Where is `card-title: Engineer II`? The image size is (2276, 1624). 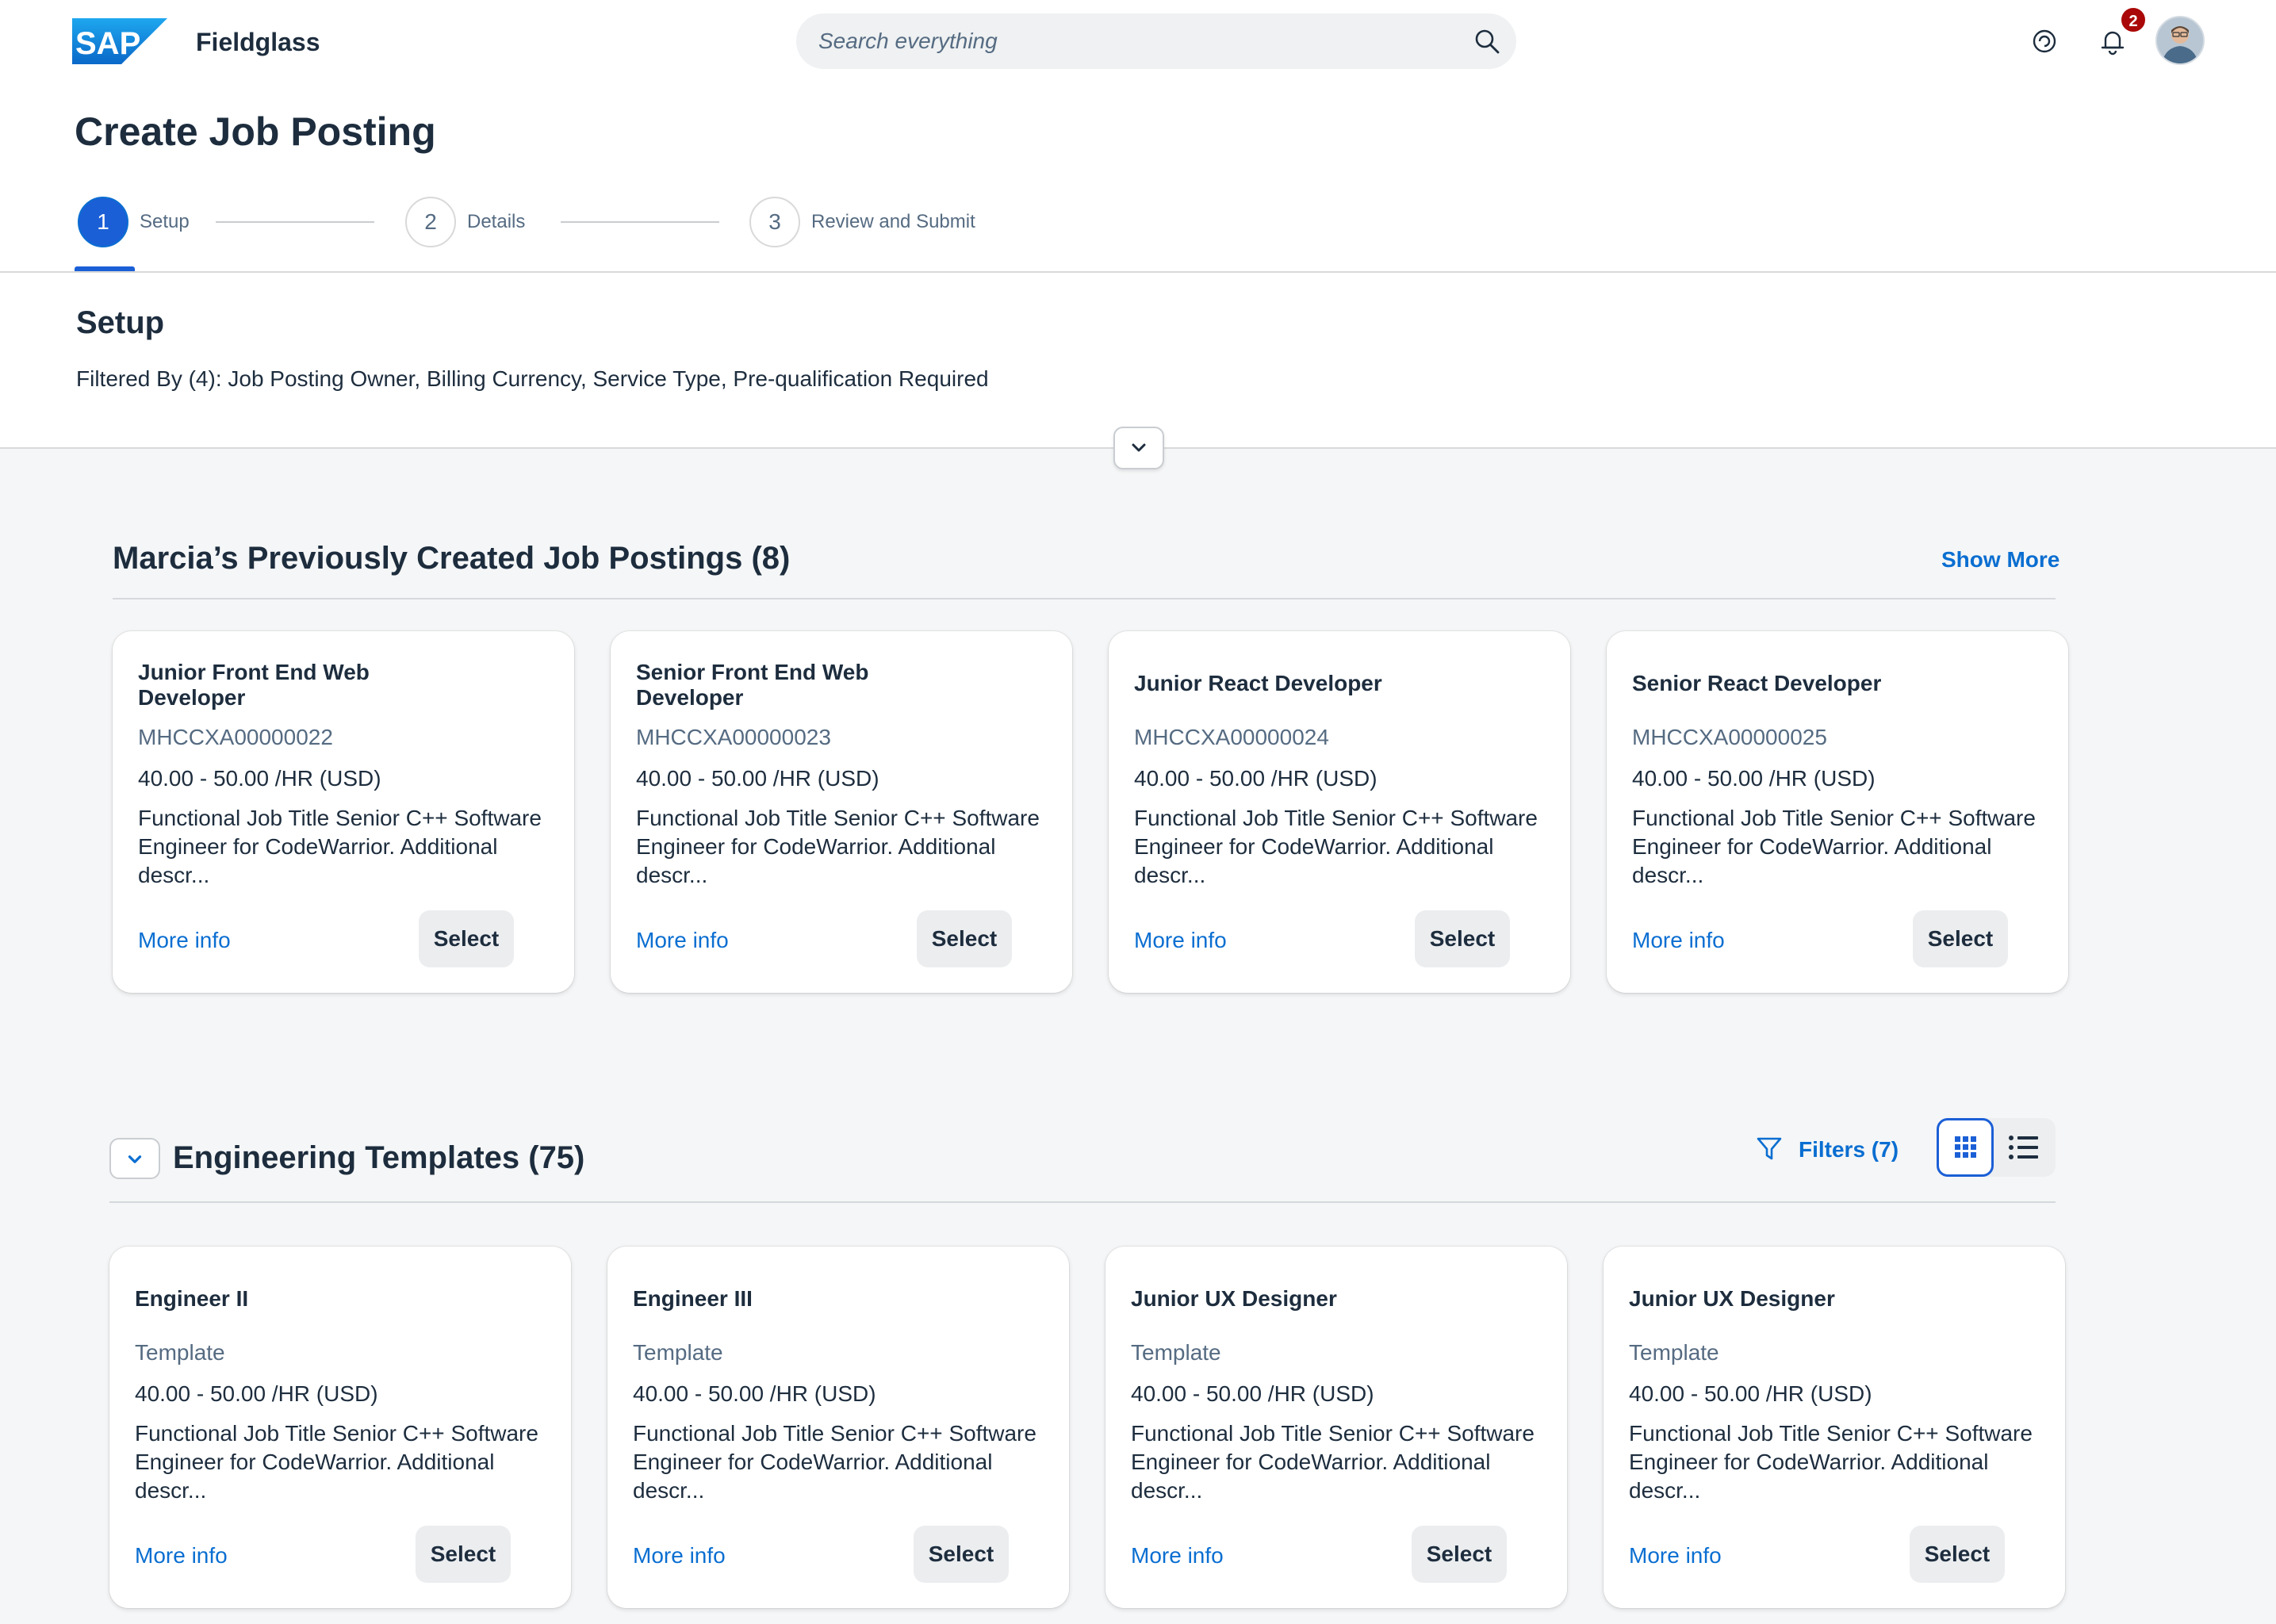
card-title: Engineer II is located at coordinates (192, 1298).